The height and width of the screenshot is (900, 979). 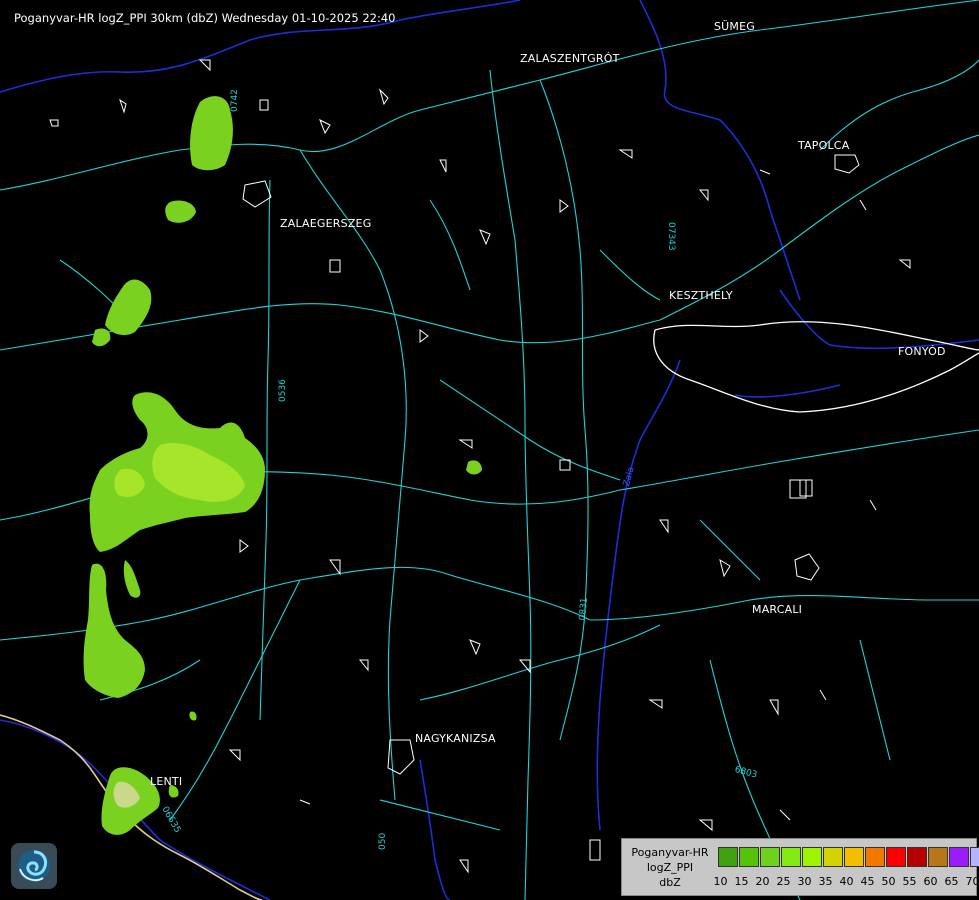 What do you see at coordinates (762, 881) in the screenshot?
I see `legend-label: 20` at bounding box center [762, 881].